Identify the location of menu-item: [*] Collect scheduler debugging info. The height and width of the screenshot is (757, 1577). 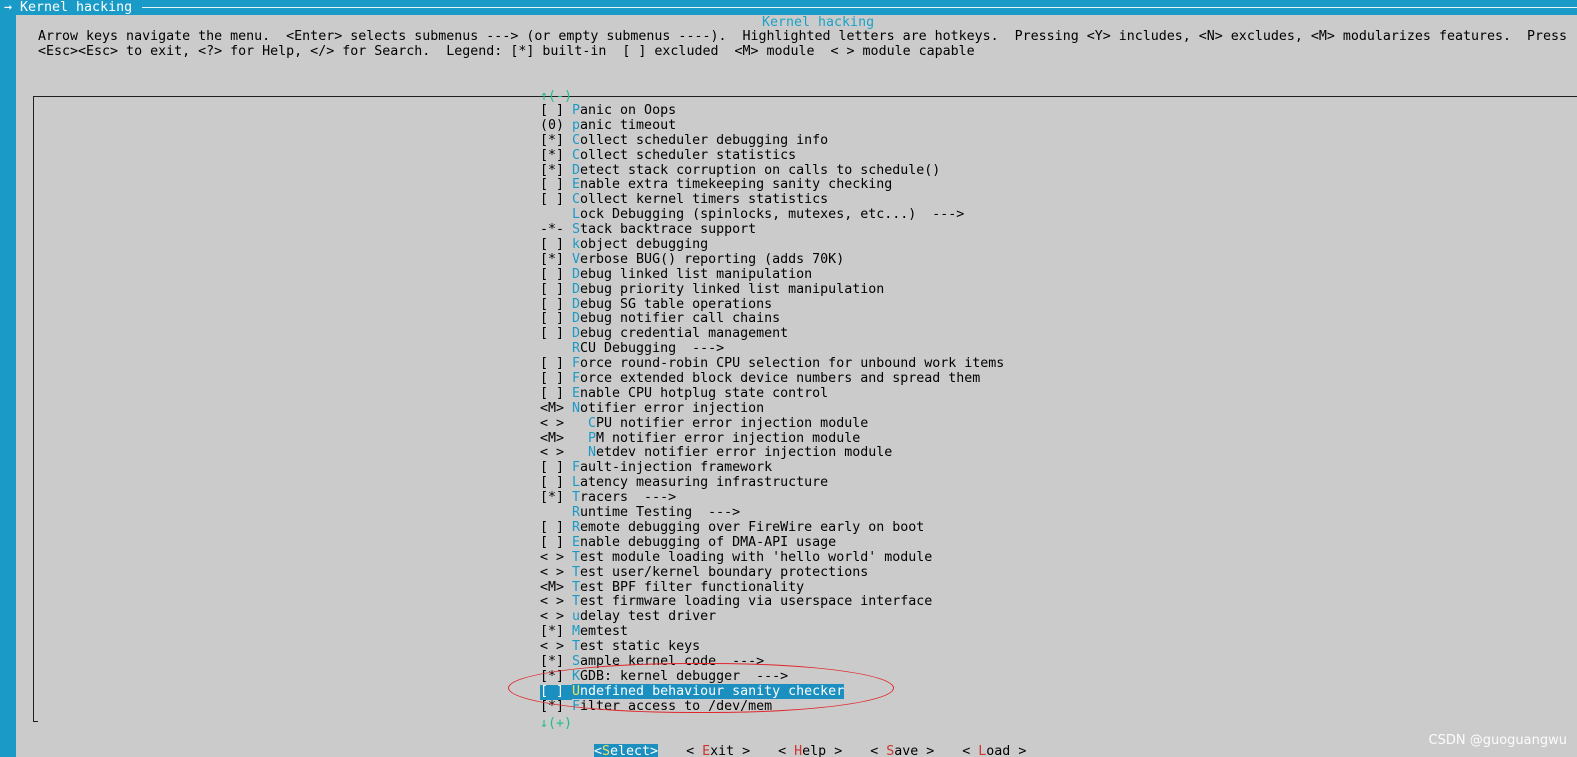
(772, 141).